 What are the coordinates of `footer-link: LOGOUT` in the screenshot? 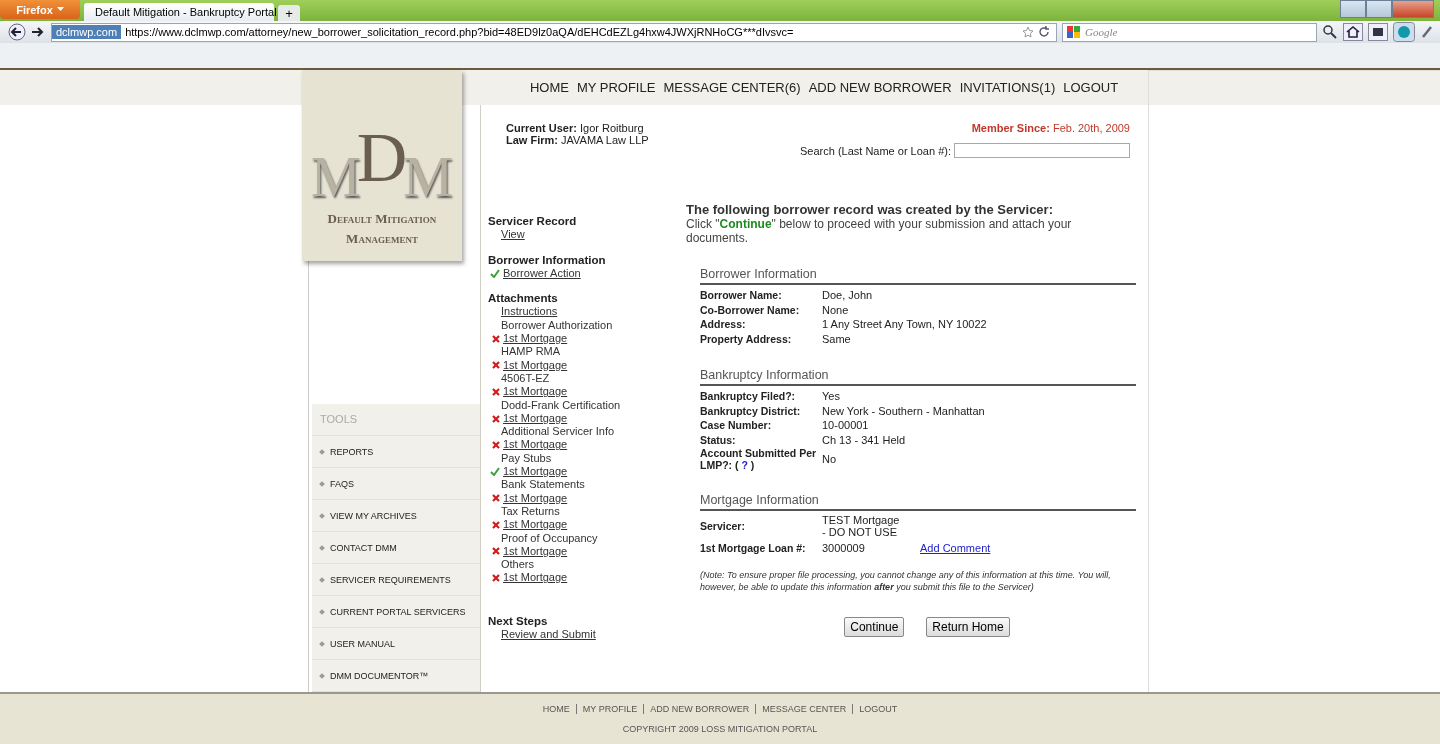 It's located at (878, 709).